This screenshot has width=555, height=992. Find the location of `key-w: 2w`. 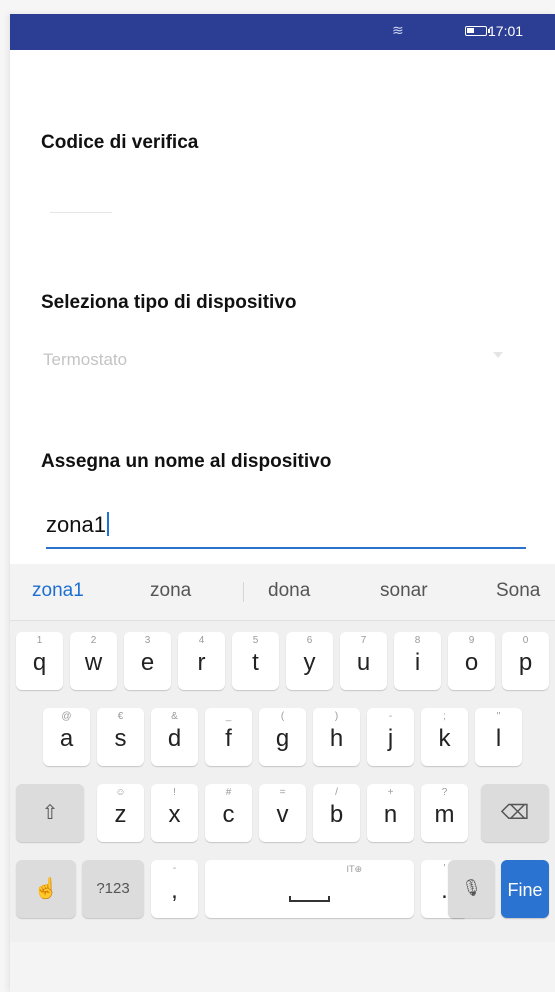

key-w: 2w is located at coordinates (93, 661).